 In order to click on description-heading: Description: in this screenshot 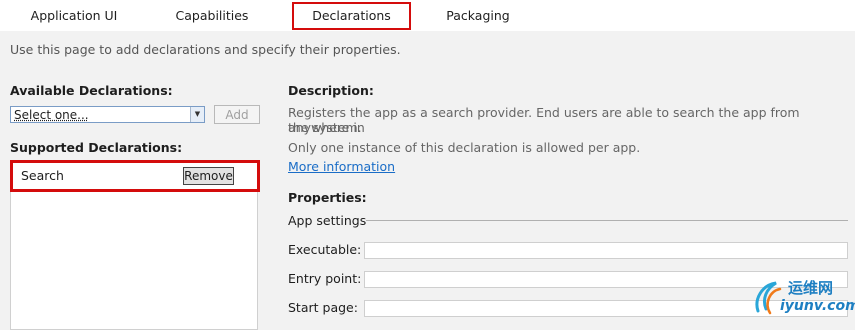, I will do `click(331, 90)`.